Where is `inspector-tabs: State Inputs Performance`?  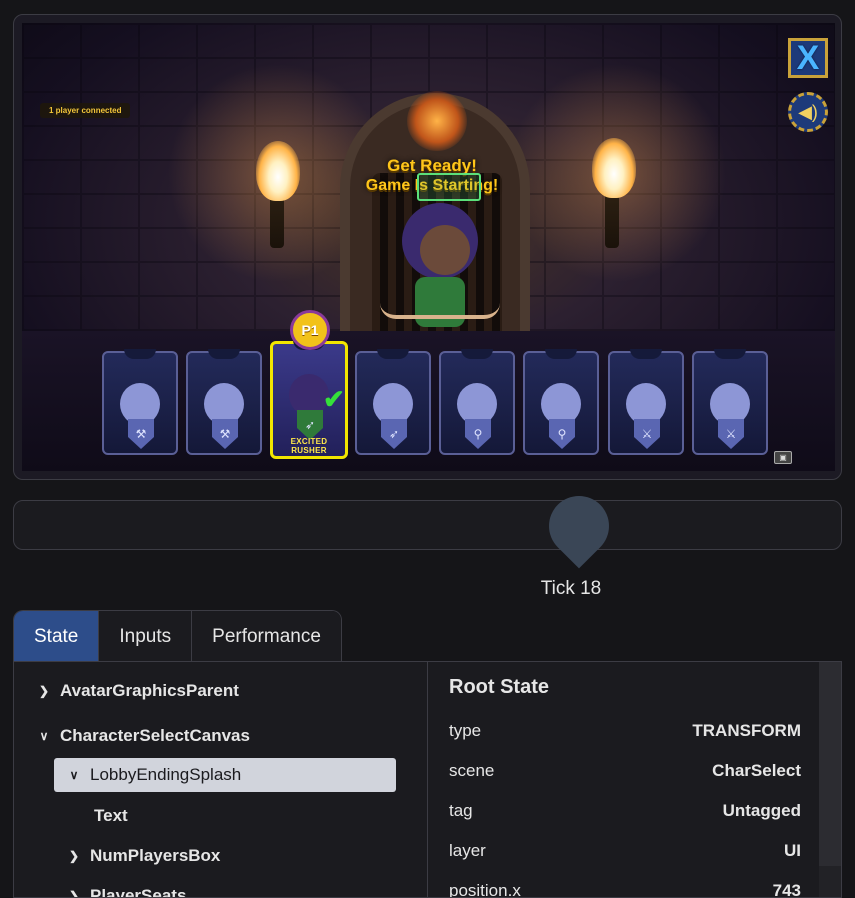 inspector-tabs: State Inputs Performance is located at coordinates (177, 636).